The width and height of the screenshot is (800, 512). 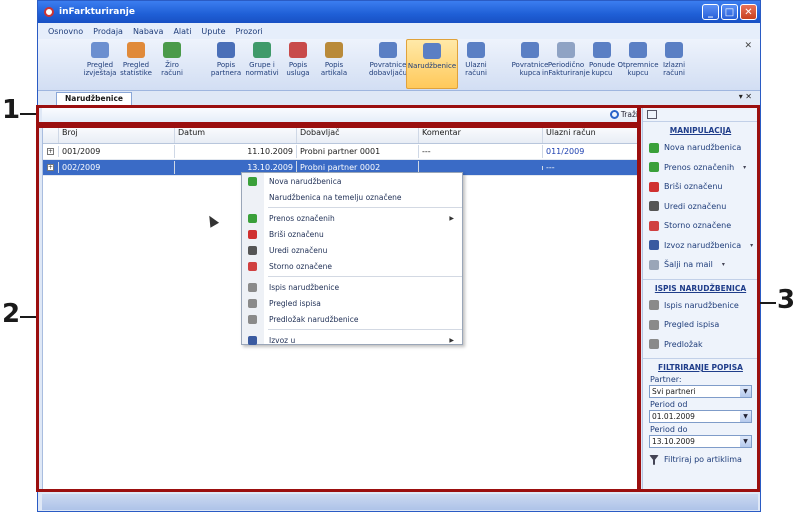 What do you see at coordinates (683, 344) in the screenshot?
I see `panel-action-label: Predložak` at bounding box center [683, 344].